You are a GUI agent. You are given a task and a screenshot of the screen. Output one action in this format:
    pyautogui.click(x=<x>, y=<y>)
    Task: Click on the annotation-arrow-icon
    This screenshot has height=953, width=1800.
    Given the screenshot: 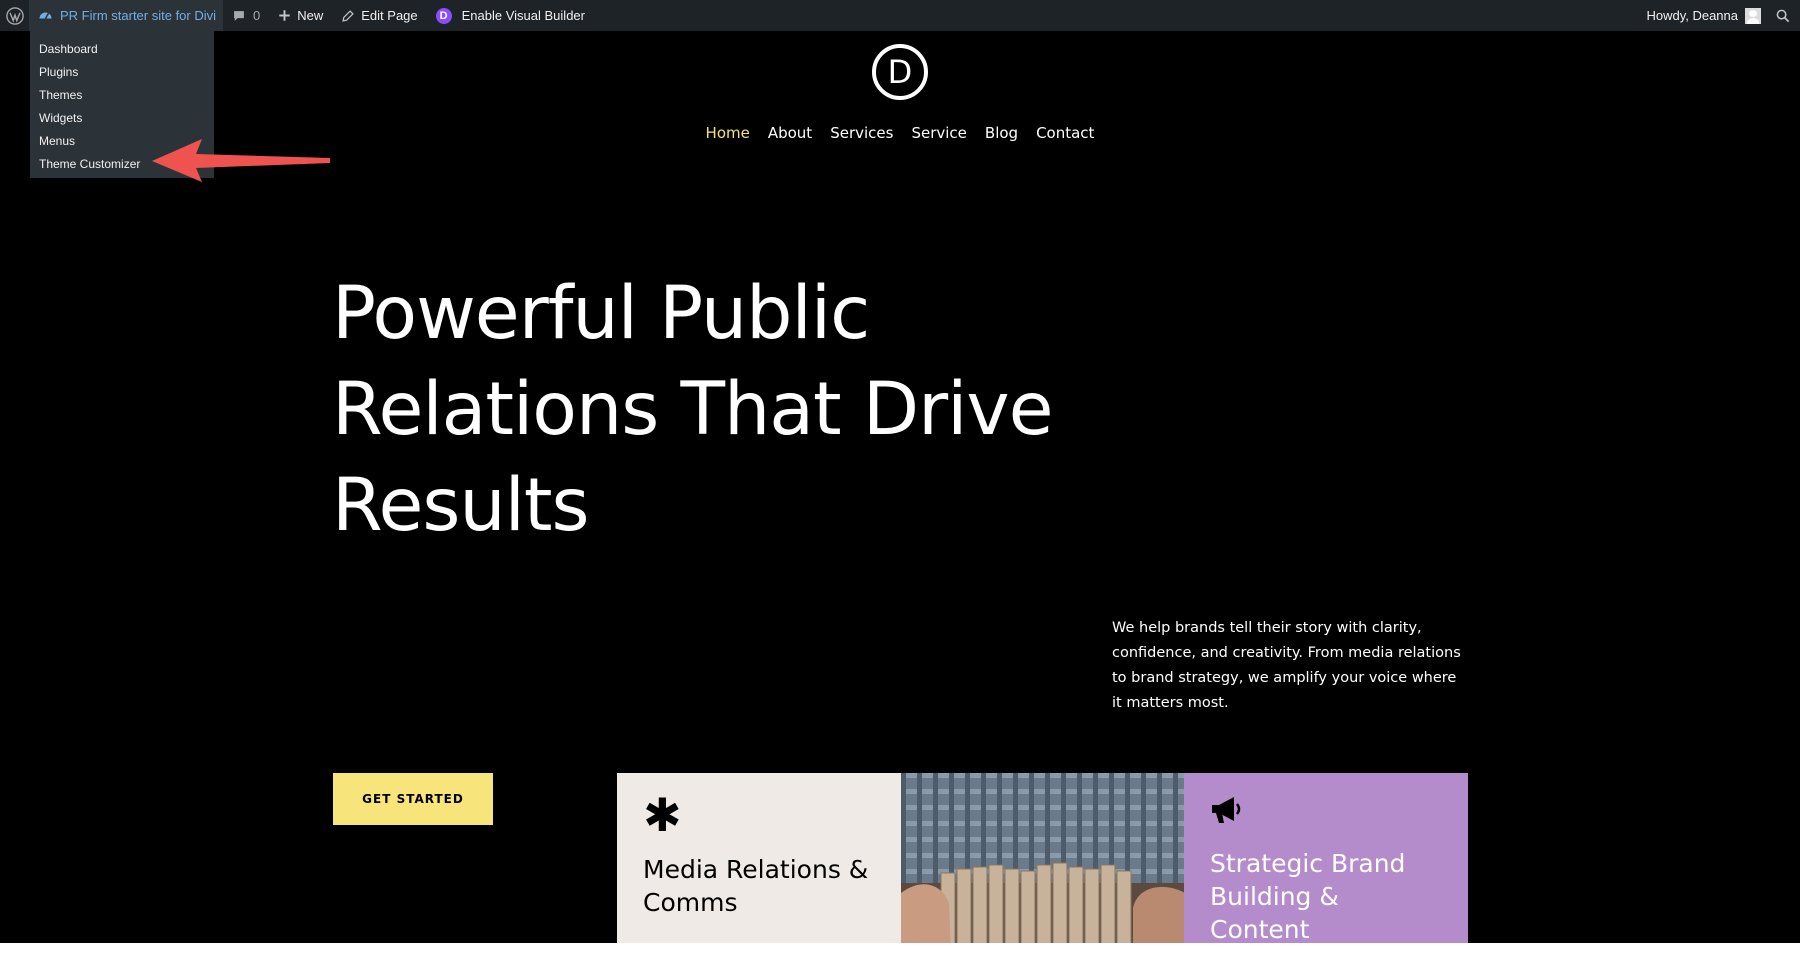 What is the action you would take?
    pyautogui.click(x=241, y=160)
    